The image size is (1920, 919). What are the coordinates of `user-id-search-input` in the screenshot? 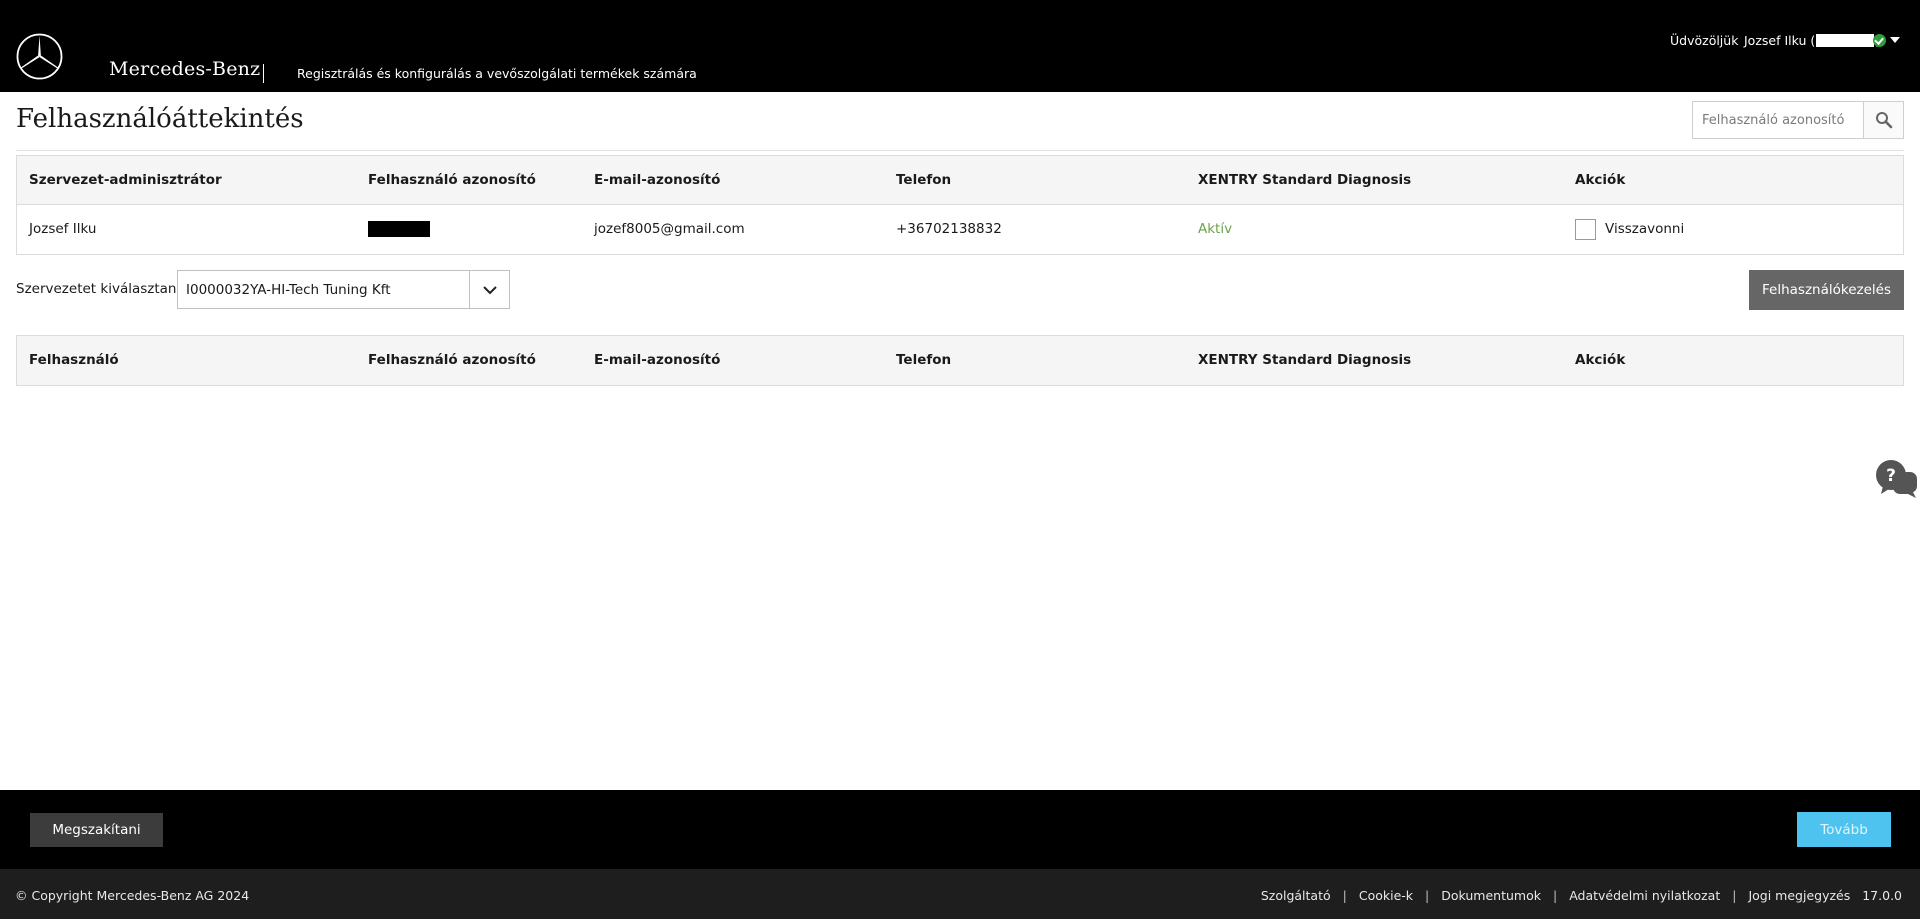 It's located at (1778, 120).